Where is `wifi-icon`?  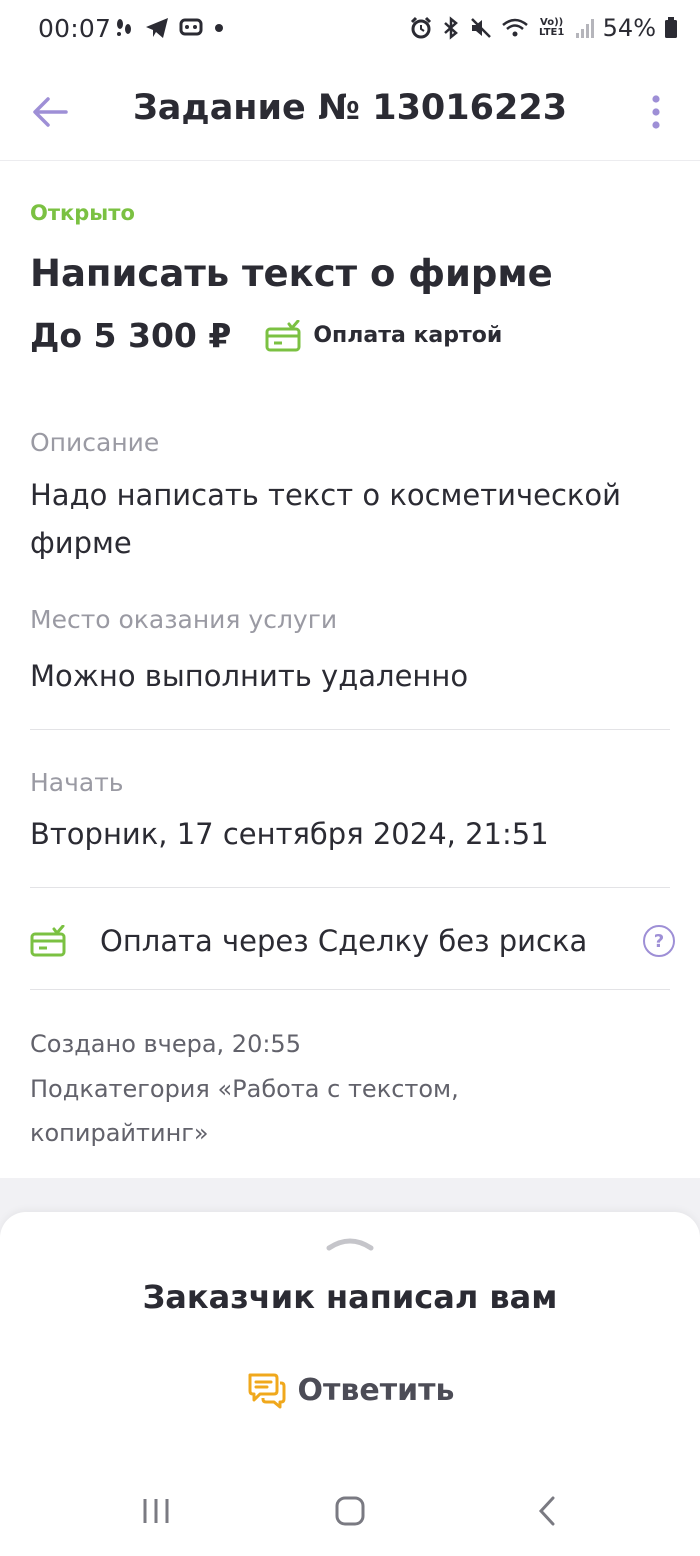
wifi-icon is located at coordinates (514, 27).